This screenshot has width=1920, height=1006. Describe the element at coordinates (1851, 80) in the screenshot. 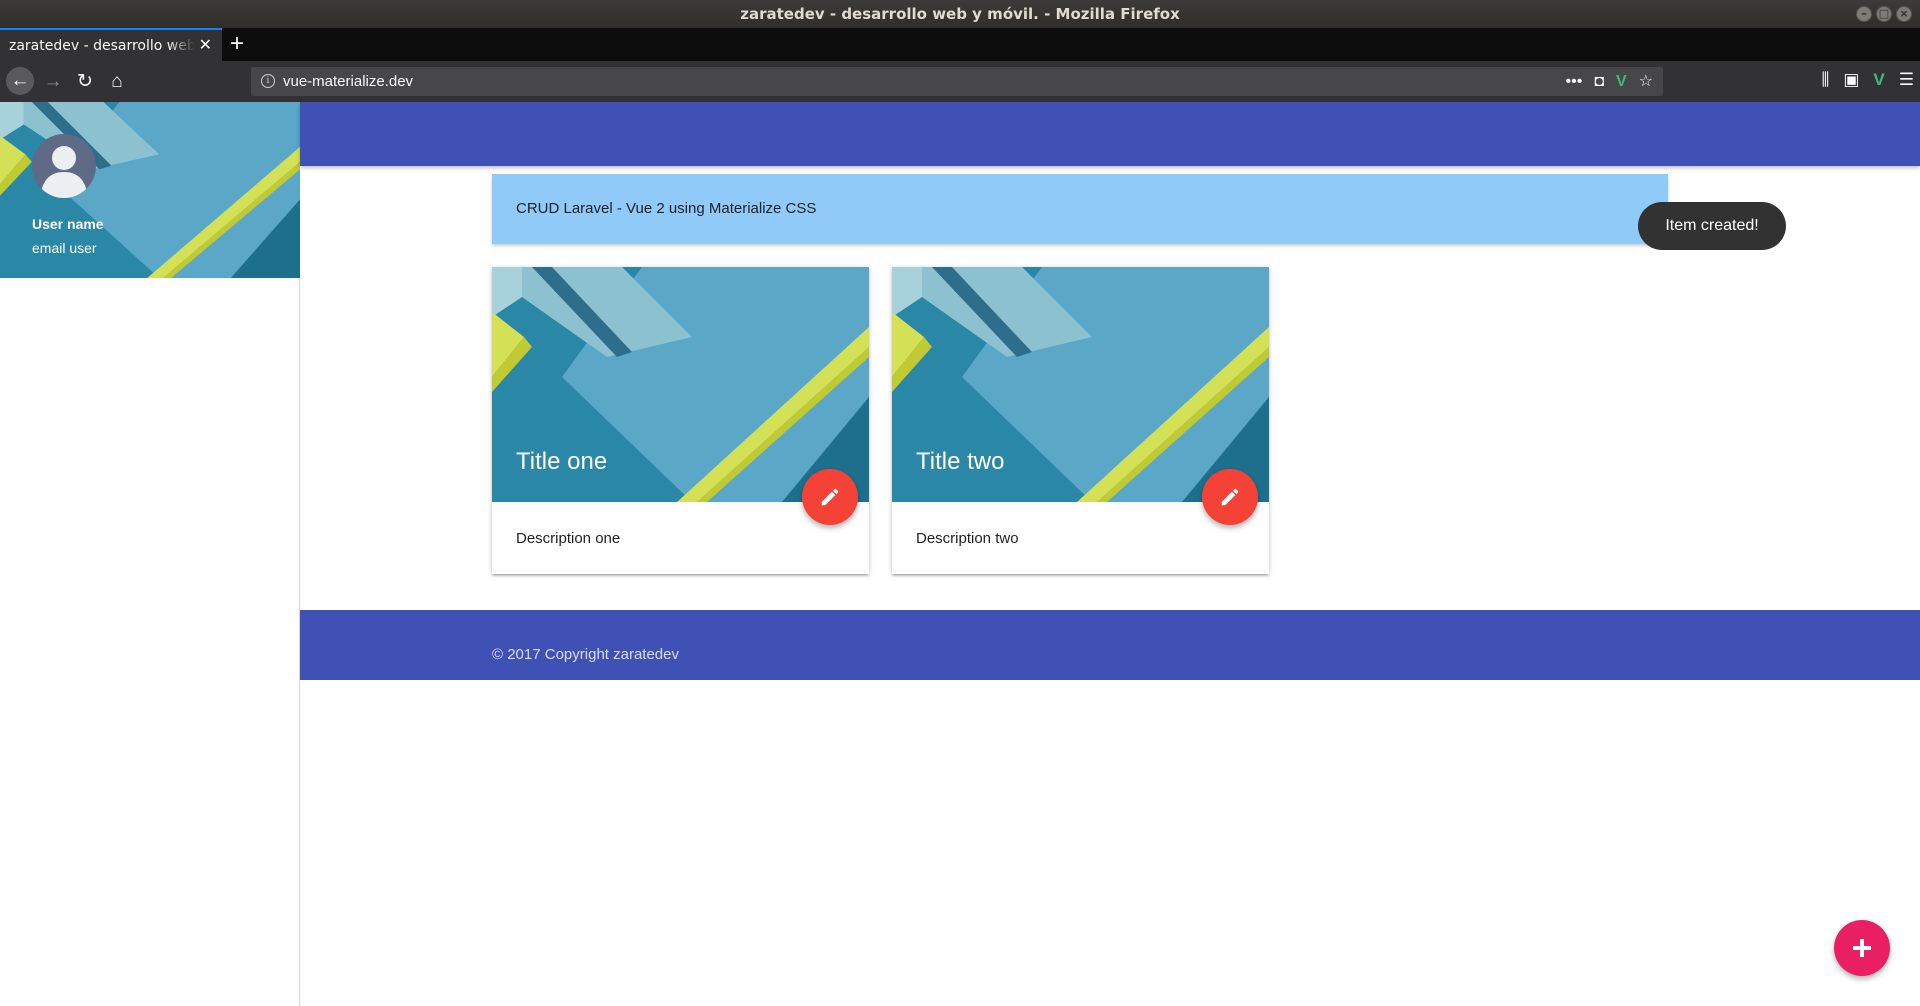

I see `sidebar-icon: ▣` at that location.